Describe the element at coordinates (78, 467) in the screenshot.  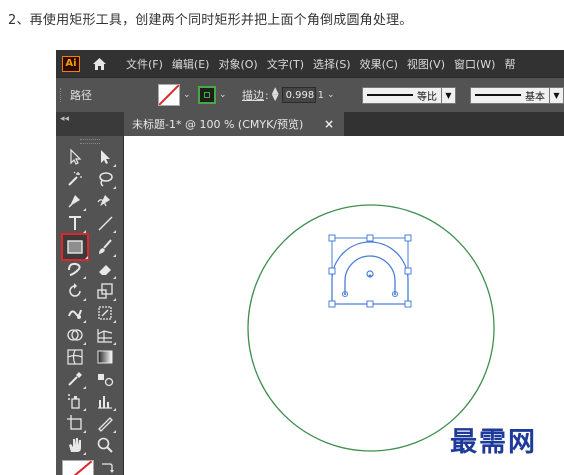
I see `fill-stroke-indicator` at that location.